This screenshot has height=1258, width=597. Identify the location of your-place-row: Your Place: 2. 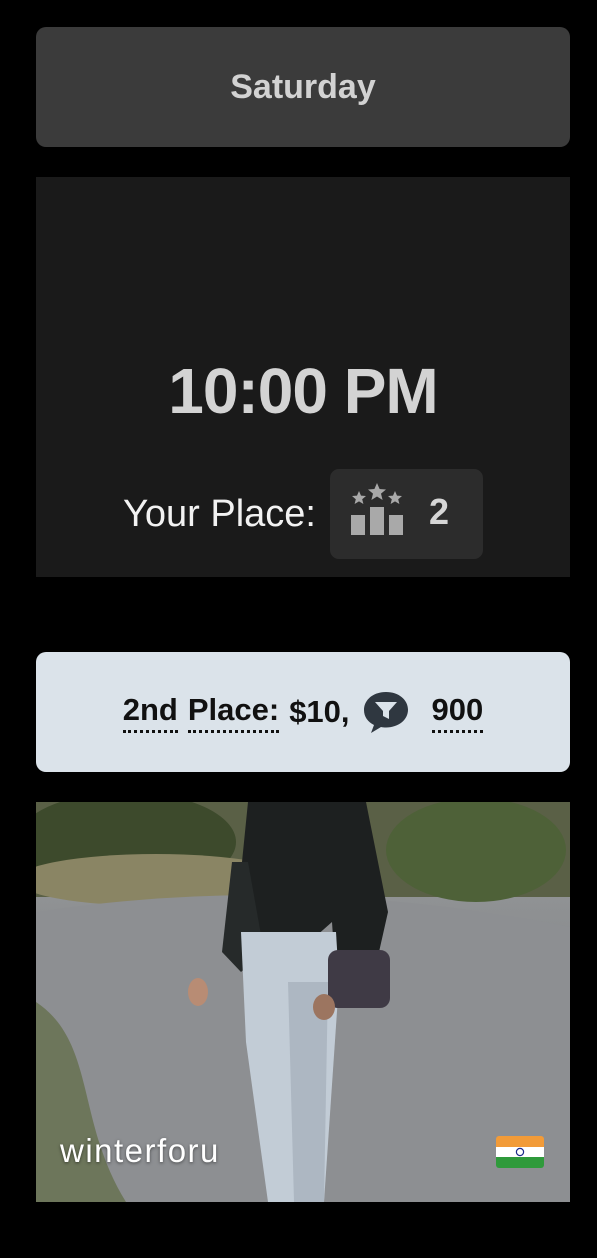
(303, 514).